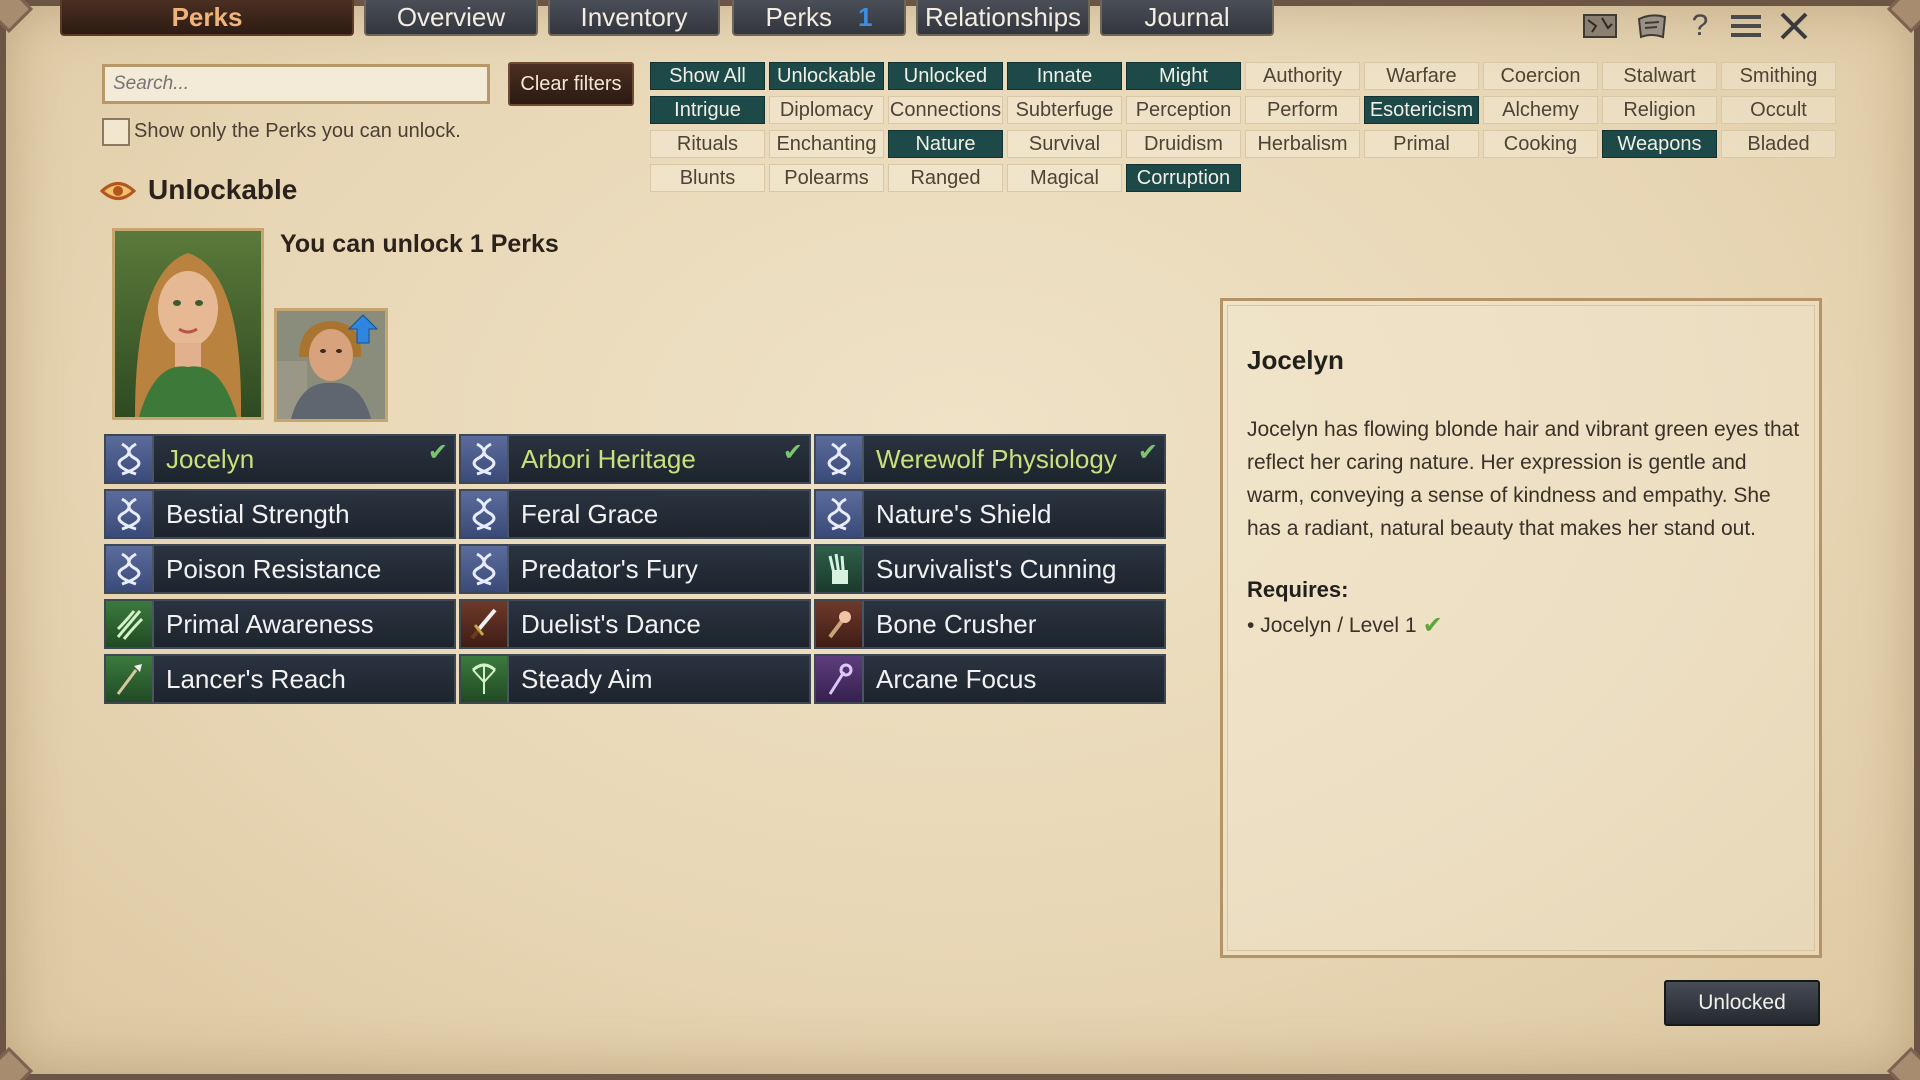 The image size is (1920, 1080). What do you see at coordinates (707, 178) in the screenshot?
I see `filter-blunts: Blunts` at bounding box center [707, 178].